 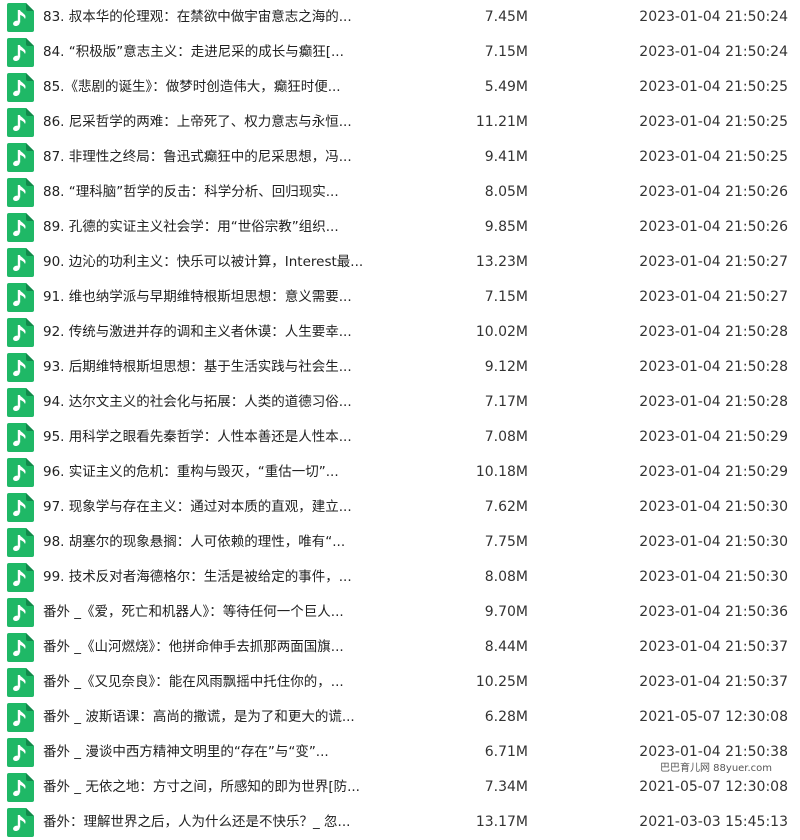 What do you see at coordinates (506, 87) in the screenshot?
I see `file-size: 5.49M` at bounding box center [506, 87].